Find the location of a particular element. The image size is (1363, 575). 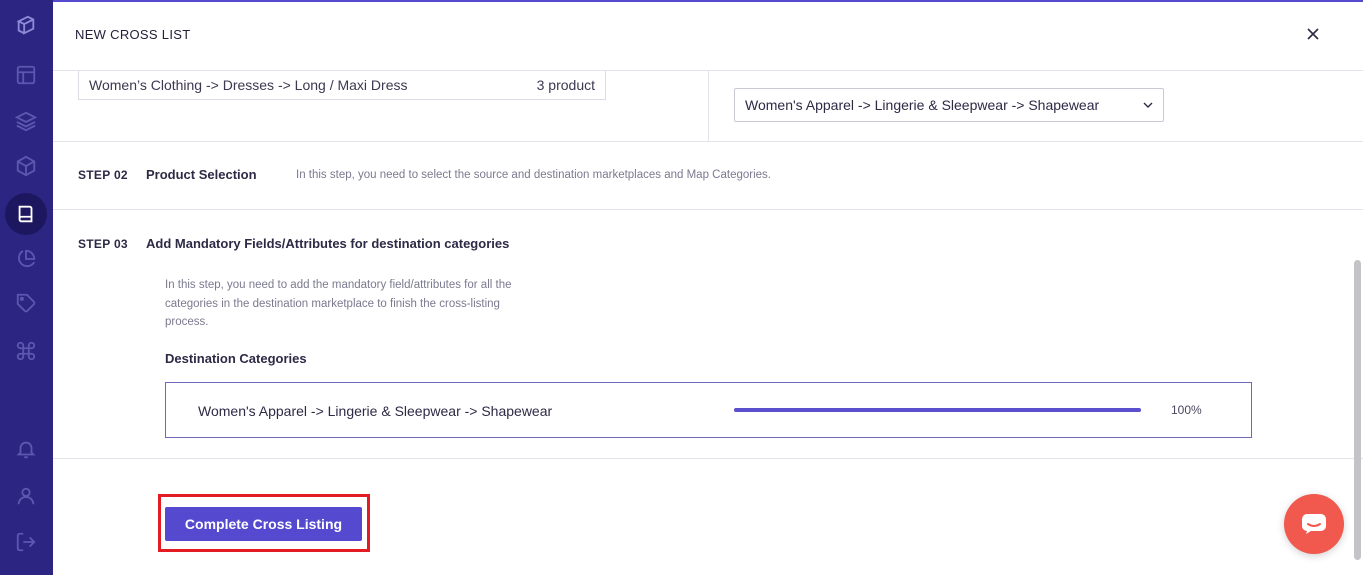

step-03-number: STEP 03 is located at coordinates (103, 244).